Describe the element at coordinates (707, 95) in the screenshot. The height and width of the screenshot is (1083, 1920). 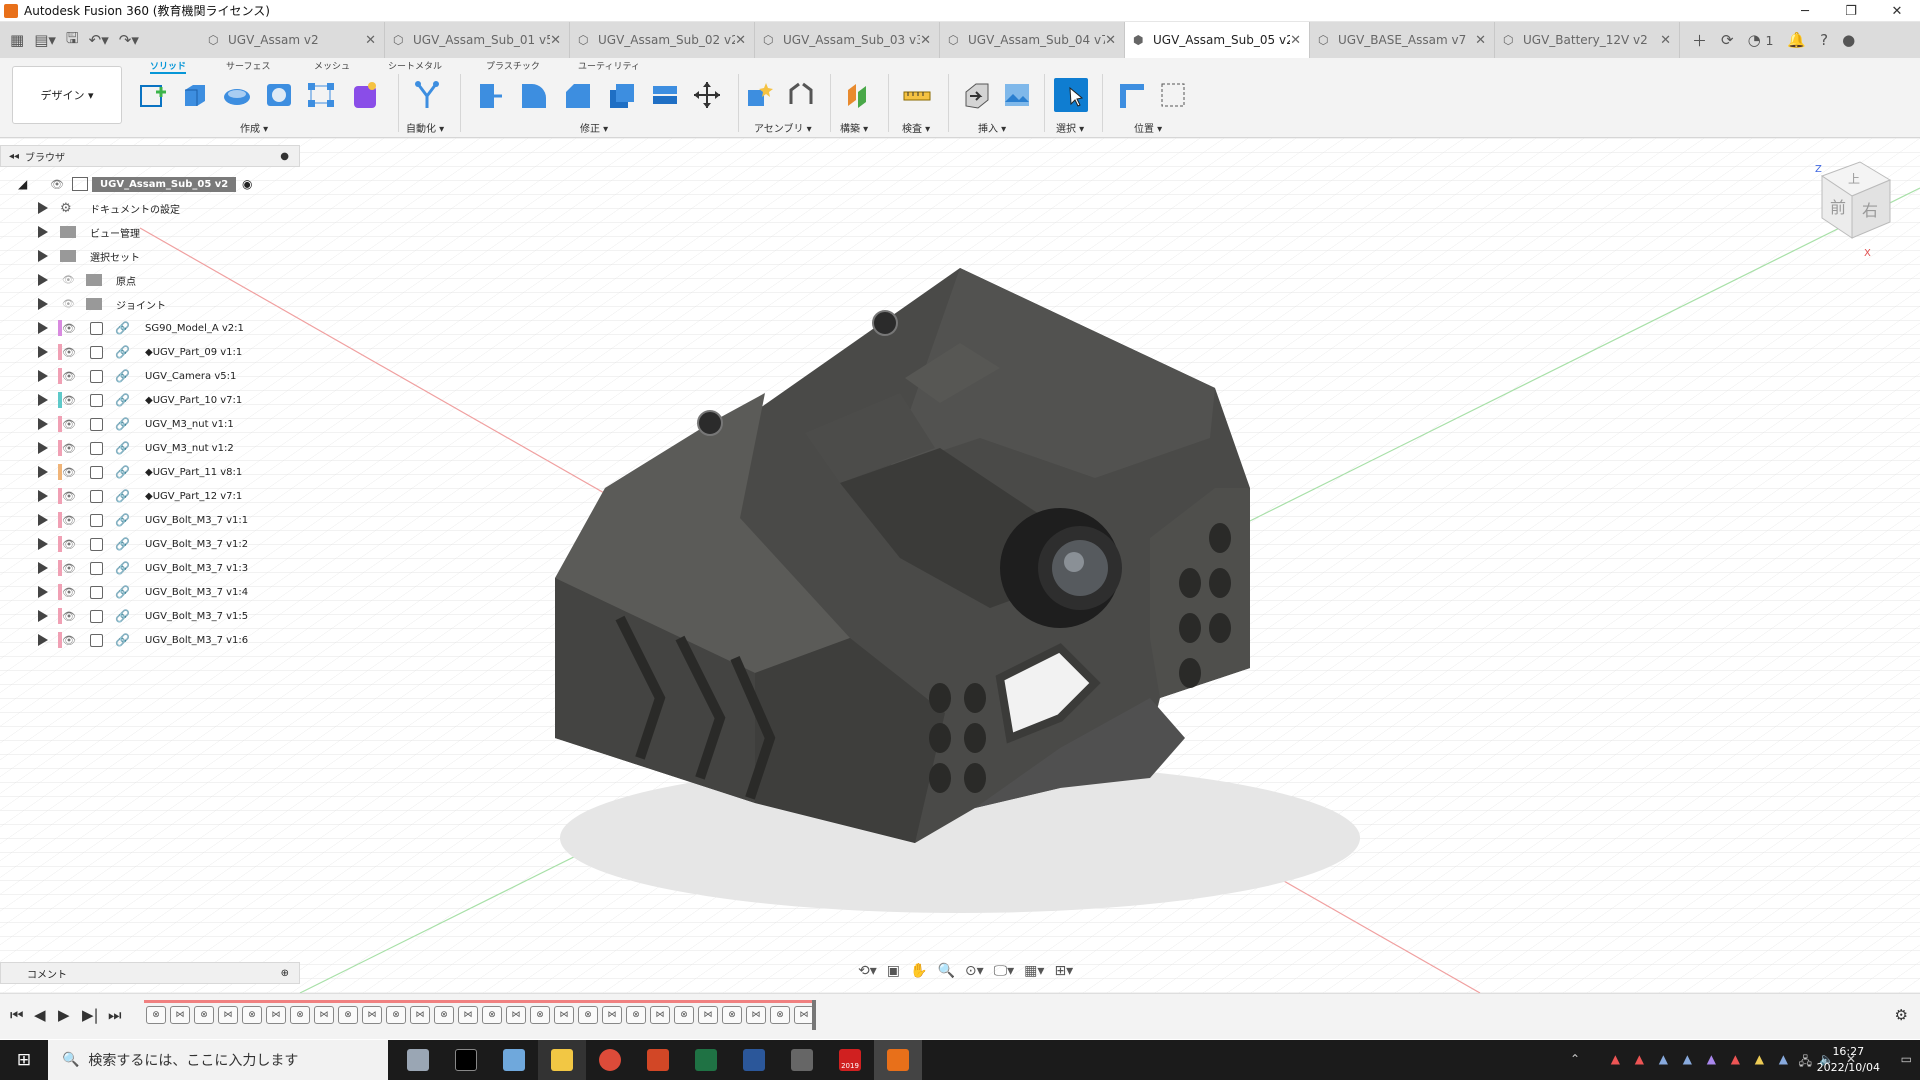
I see `move-icon` at that location.